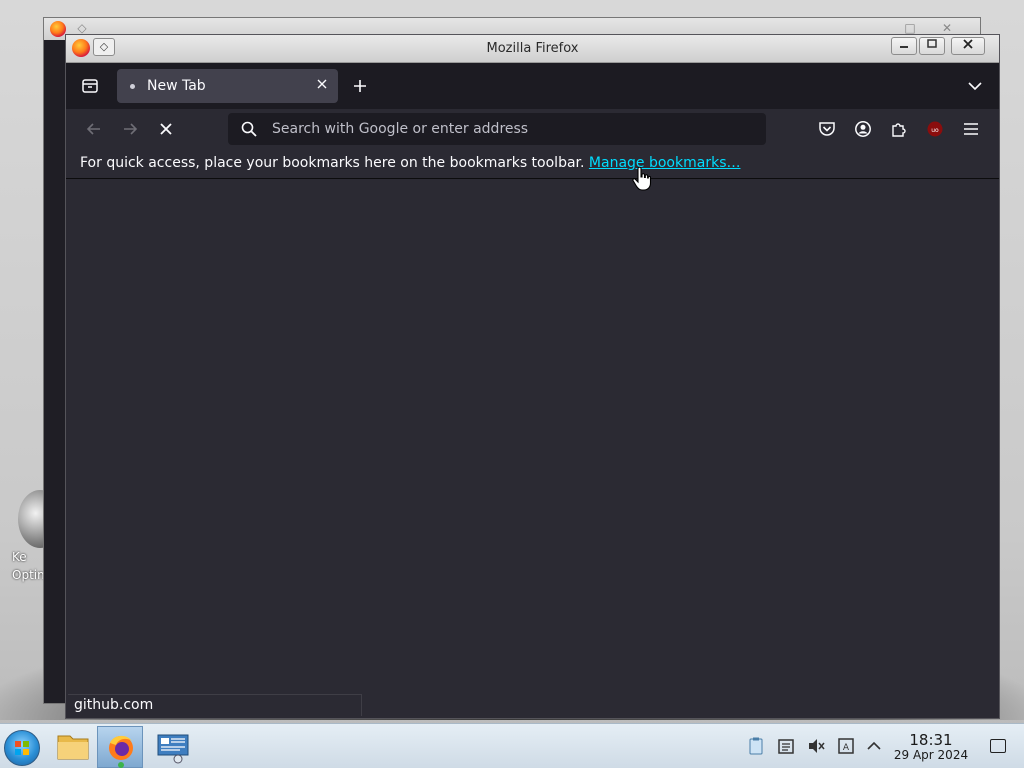 The height and width of the screenshot is (768, 1024). I want to click on close-icon: ✕, so click(947, 28).